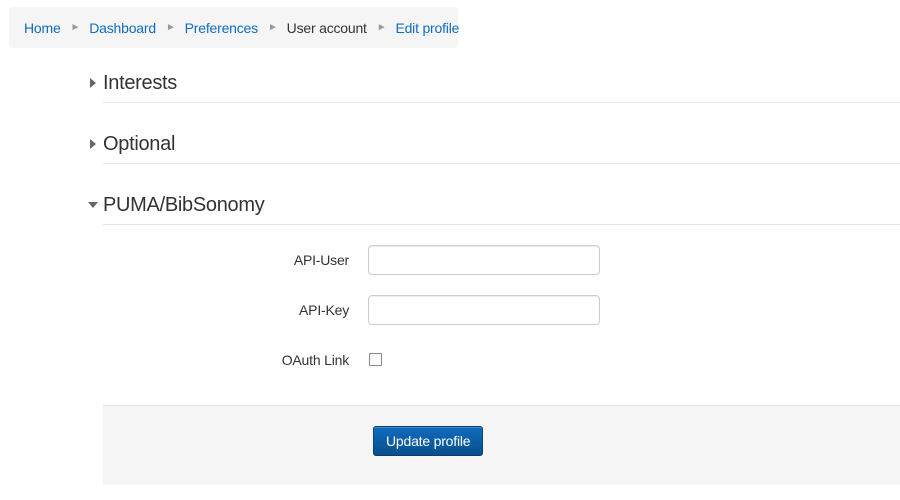 The width and height of the screenshot is (900, 500). What do you see at coordinates (315, 360) in the screenshot?
I see `oauth-link-label: OAuth Link` at bounding box center [315, 360].